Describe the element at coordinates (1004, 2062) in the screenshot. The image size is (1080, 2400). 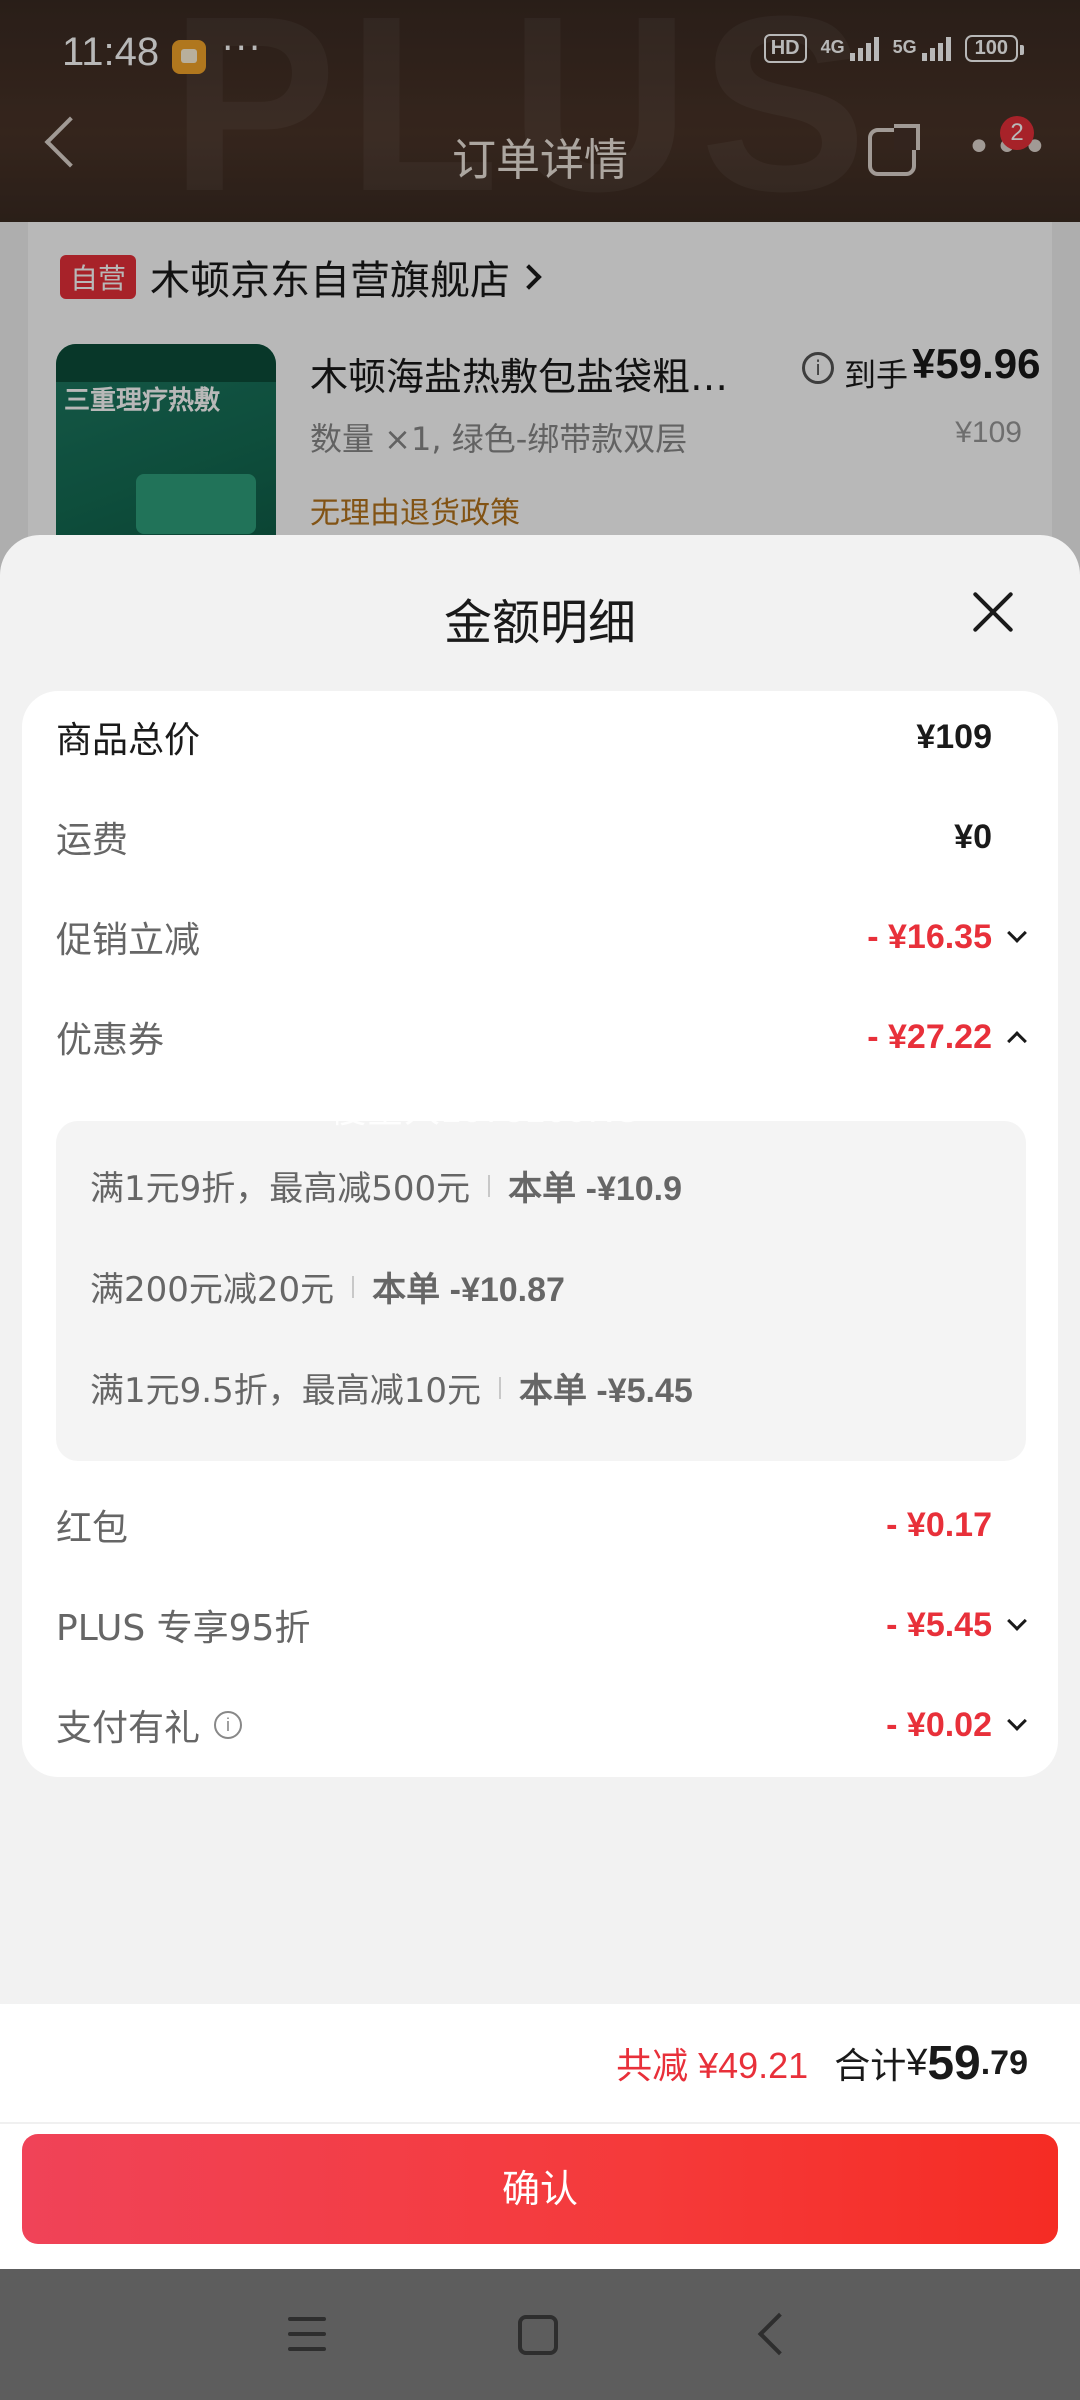
I see `total-amount-dec: .79` at that location.